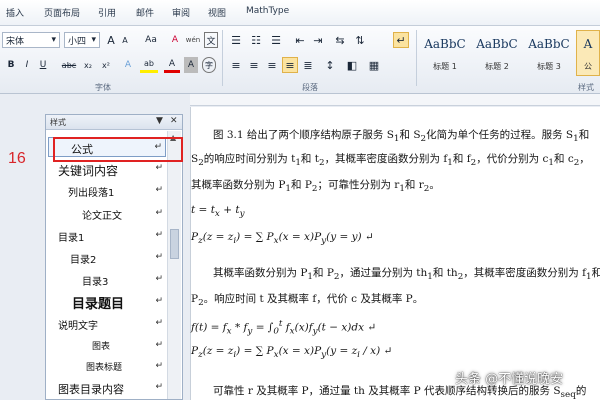 The width and height of the screenshot is (600, 400). Describe the element at coordinates (111, 40) in the screenshot. I see `grow-font-button: A` at that location.